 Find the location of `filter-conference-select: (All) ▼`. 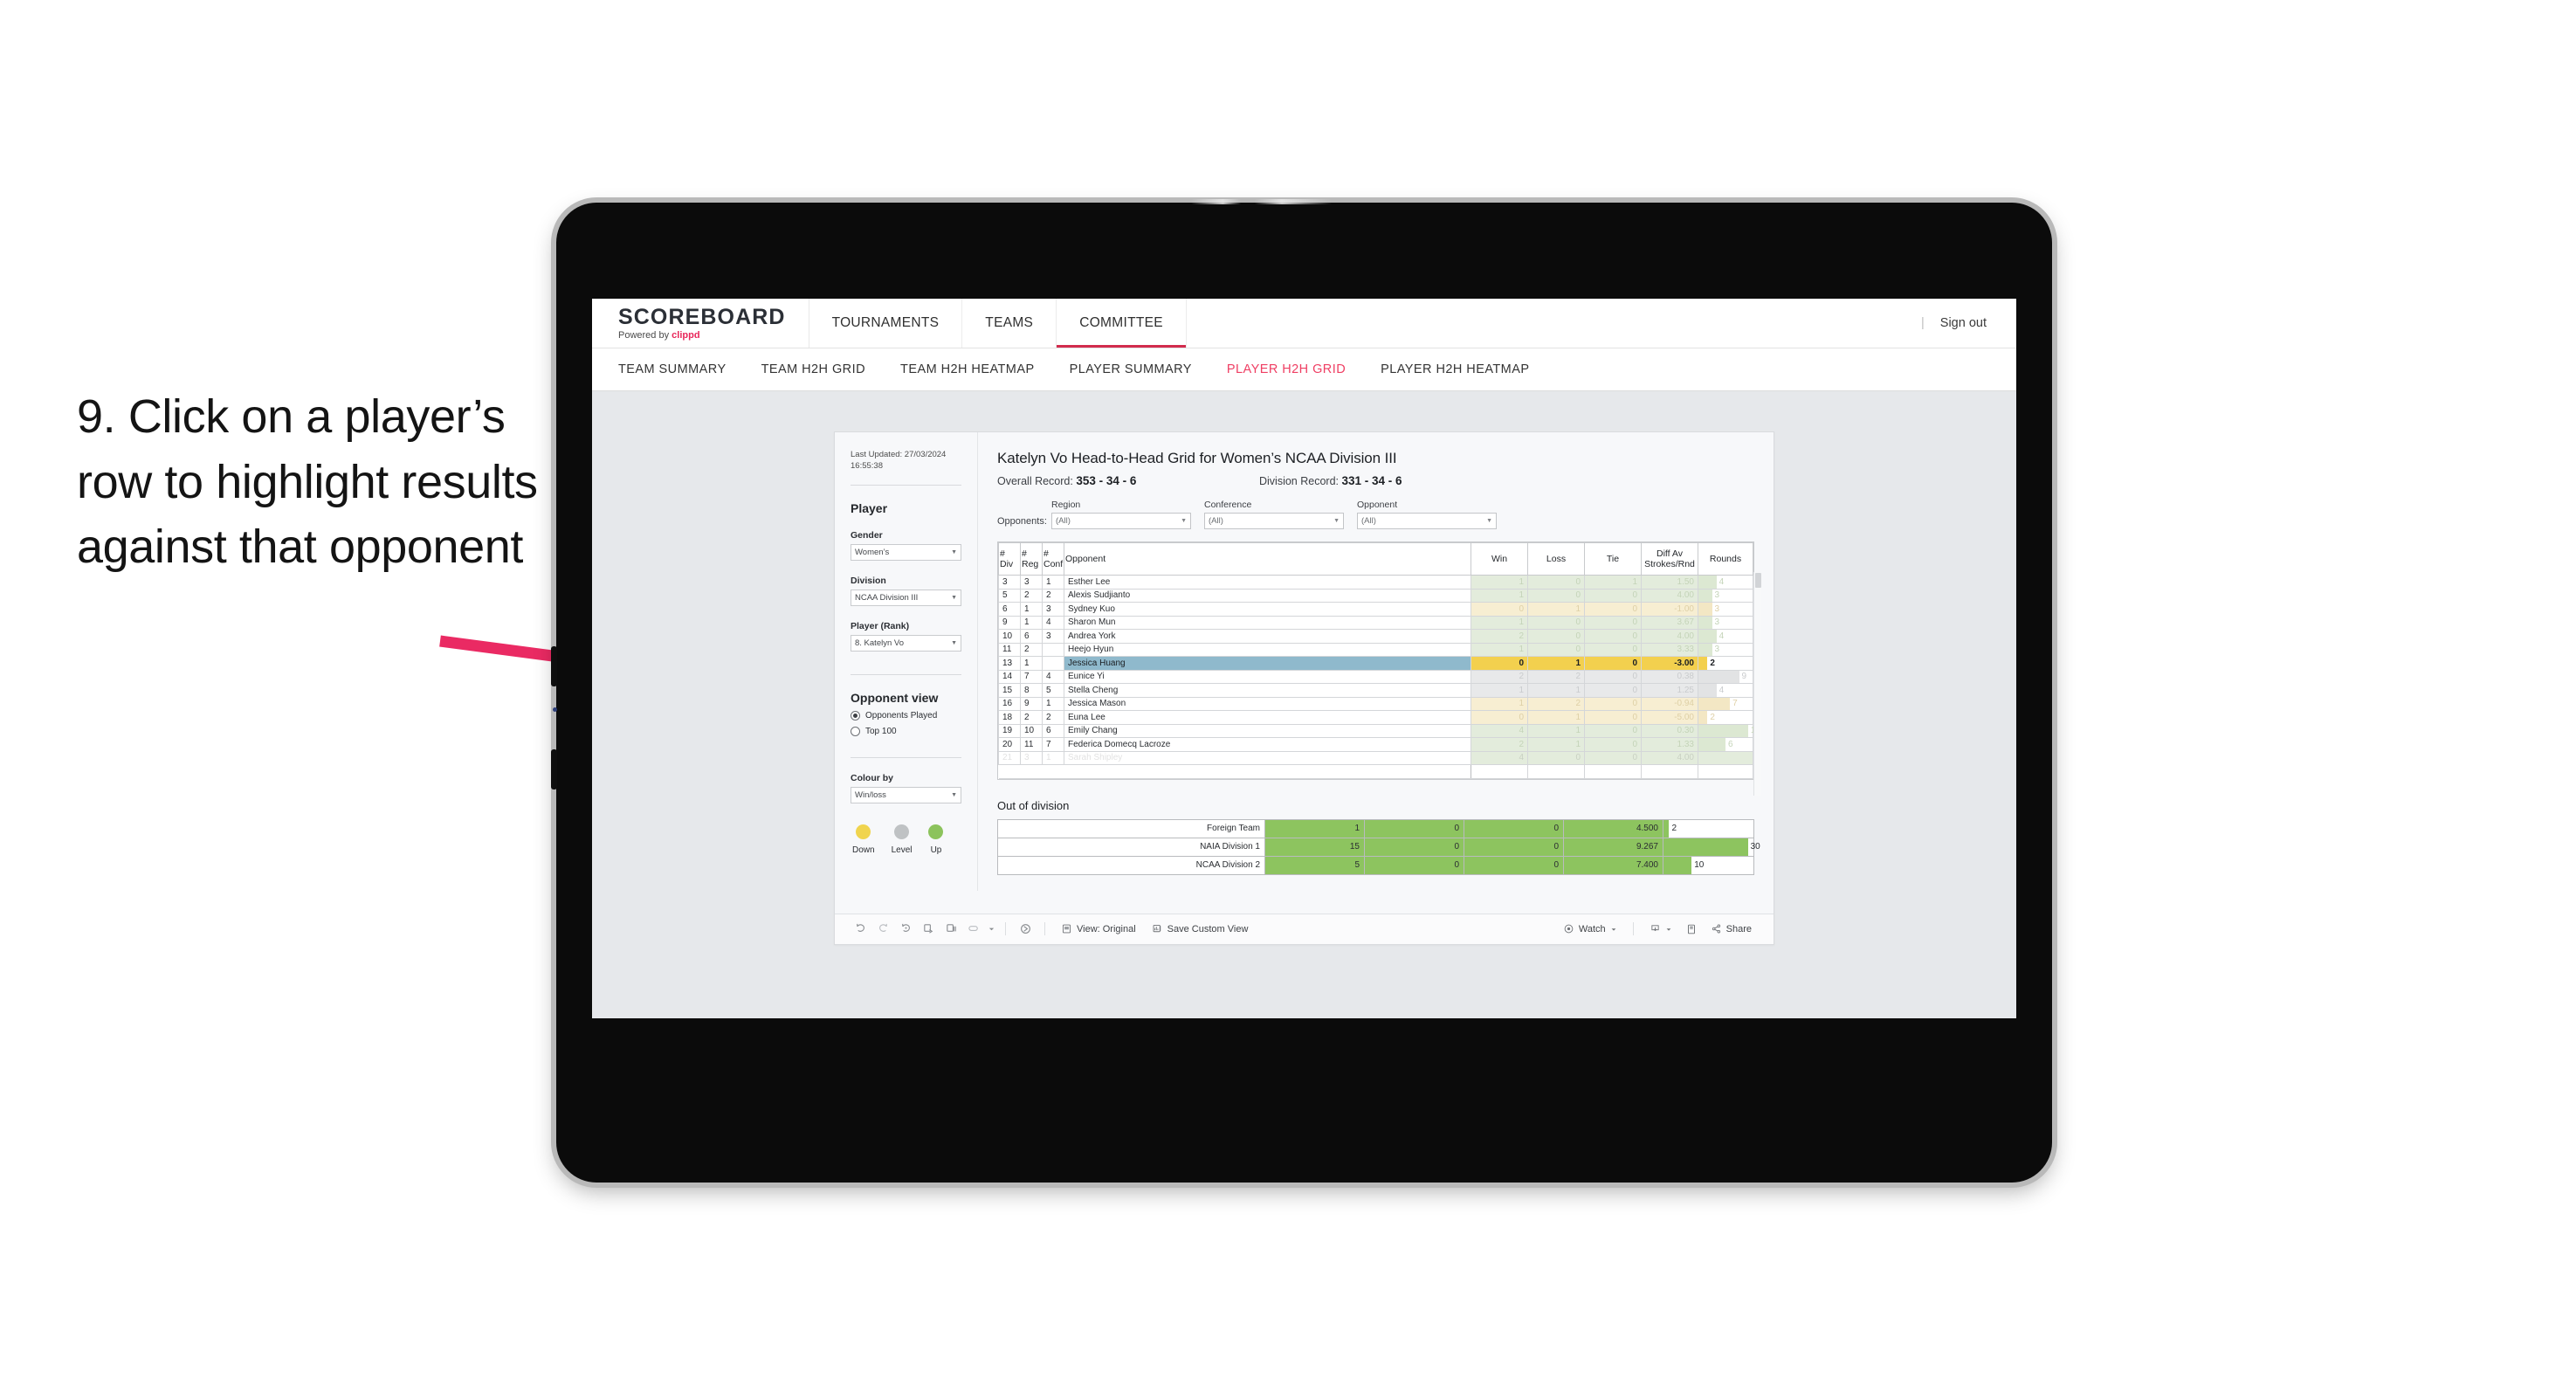

filter-conference-select: (All) ▼ is located at coordinates (1274, 521).